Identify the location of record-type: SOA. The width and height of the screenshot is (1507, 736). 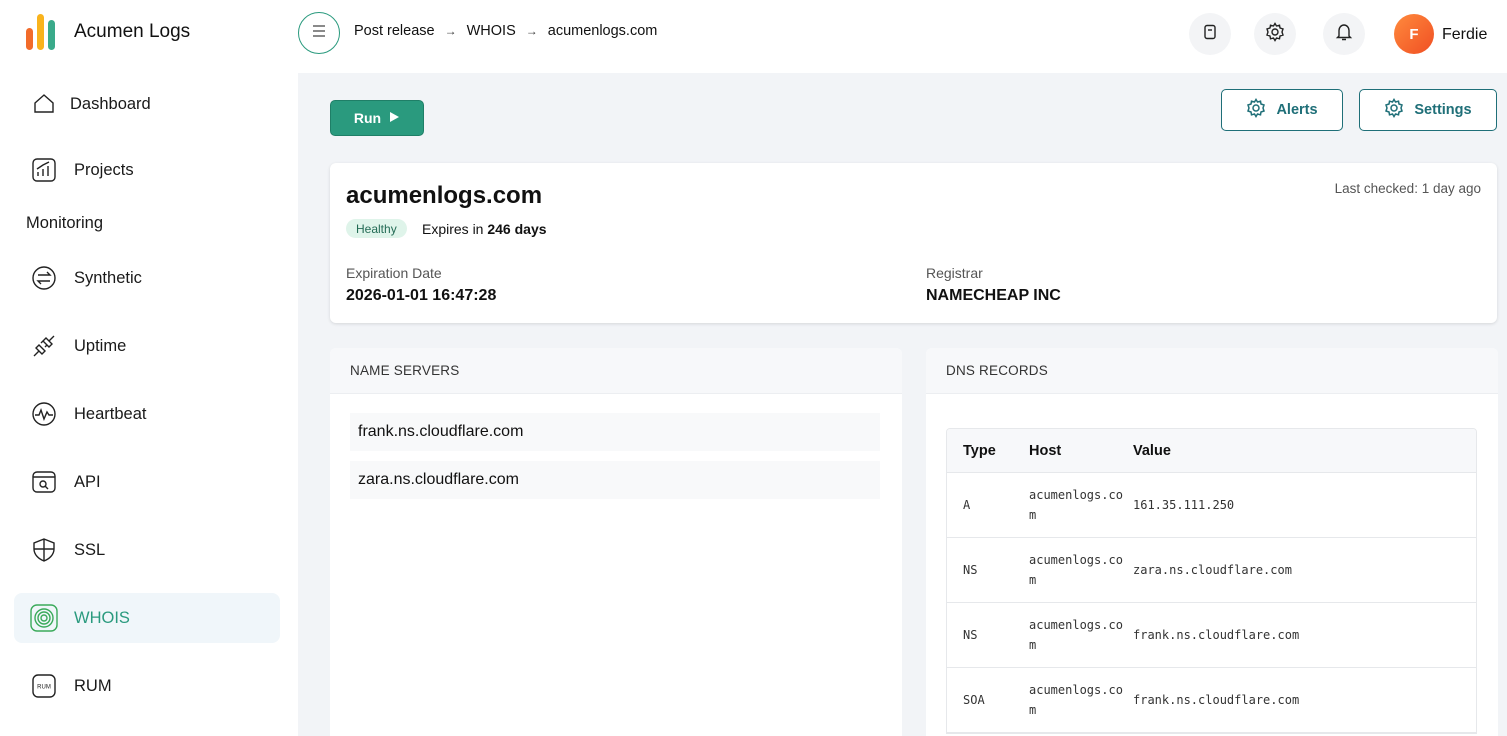
(974, 700).